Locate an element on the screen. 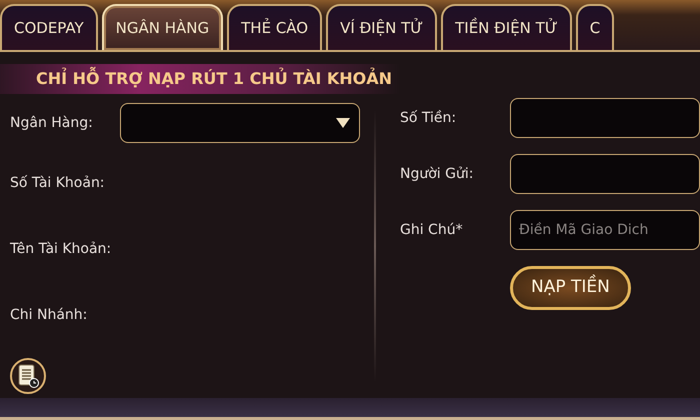 This screenshot has width=700, height=420. field-label: Số Tiền: is located at coordinates (429, 118).